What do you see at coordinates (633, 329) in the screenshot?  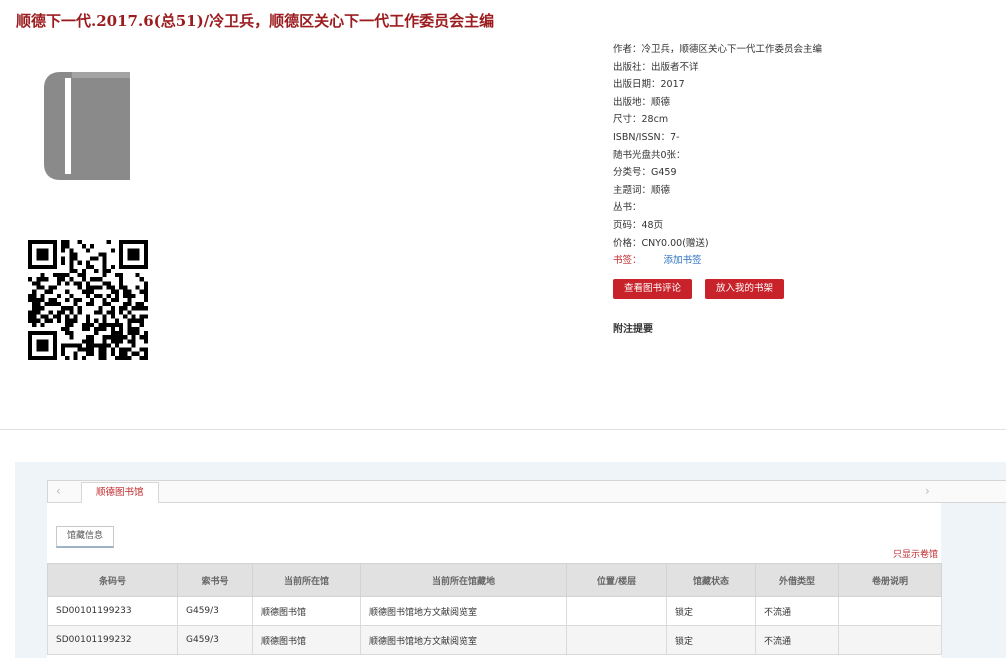 I see `notes-heading: 附注提要` at bounding box center [633, 329].